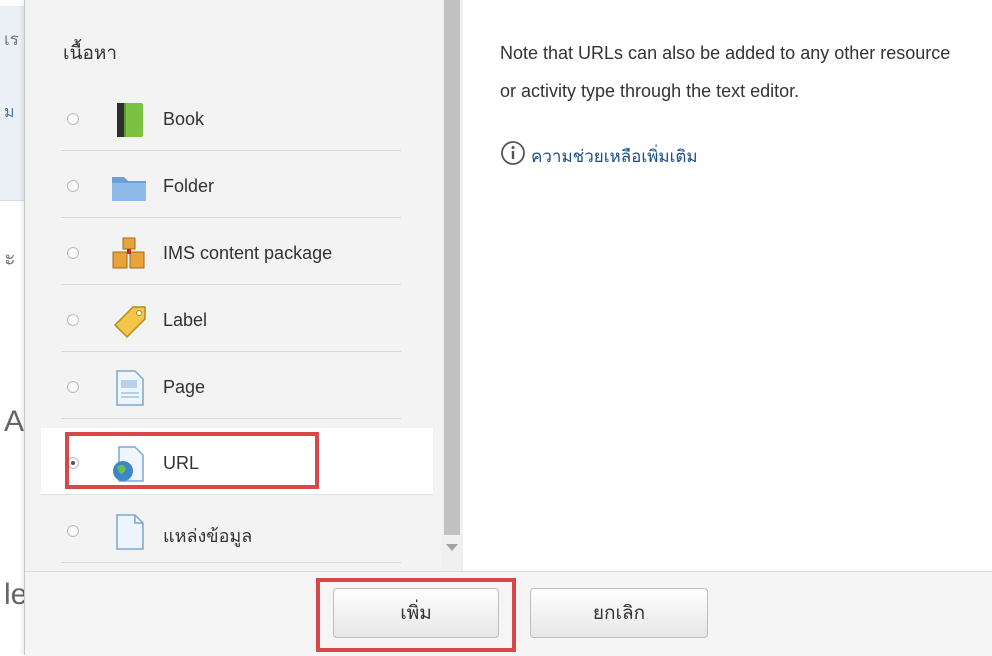  I want to click on radio-page, so click(73, 387).